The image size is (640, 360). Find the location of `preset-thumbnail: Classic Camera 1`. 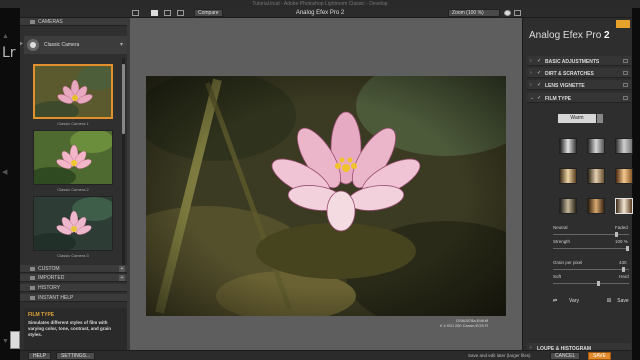

preset-thumbnail: Classic Camera 1 is located at coordinates (73, 95).